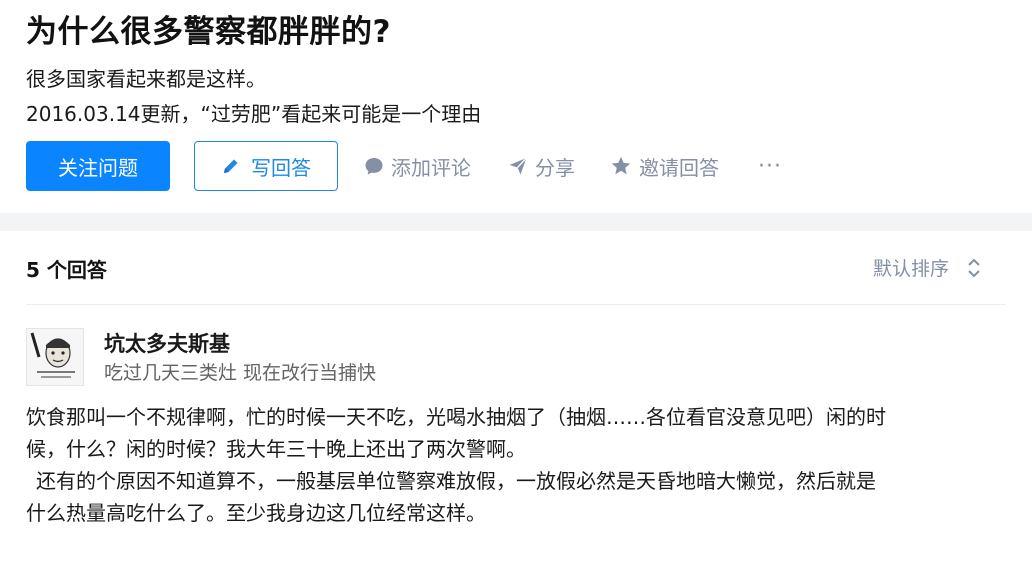 The width and height of the screenshot is (1032, 561). I want to click on avatar-image, so click(55, 357).